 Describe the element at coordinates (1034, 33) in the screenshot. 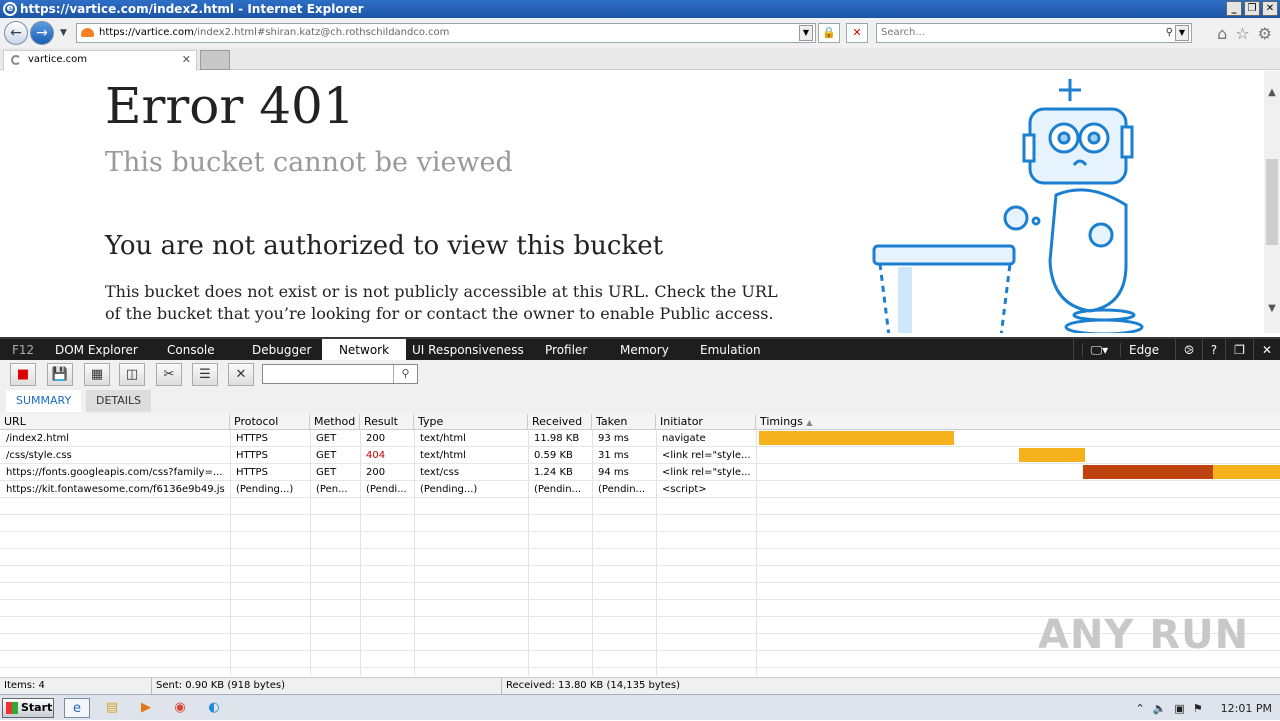

I see `search-input: Search... ⚲ ▼` at that location.